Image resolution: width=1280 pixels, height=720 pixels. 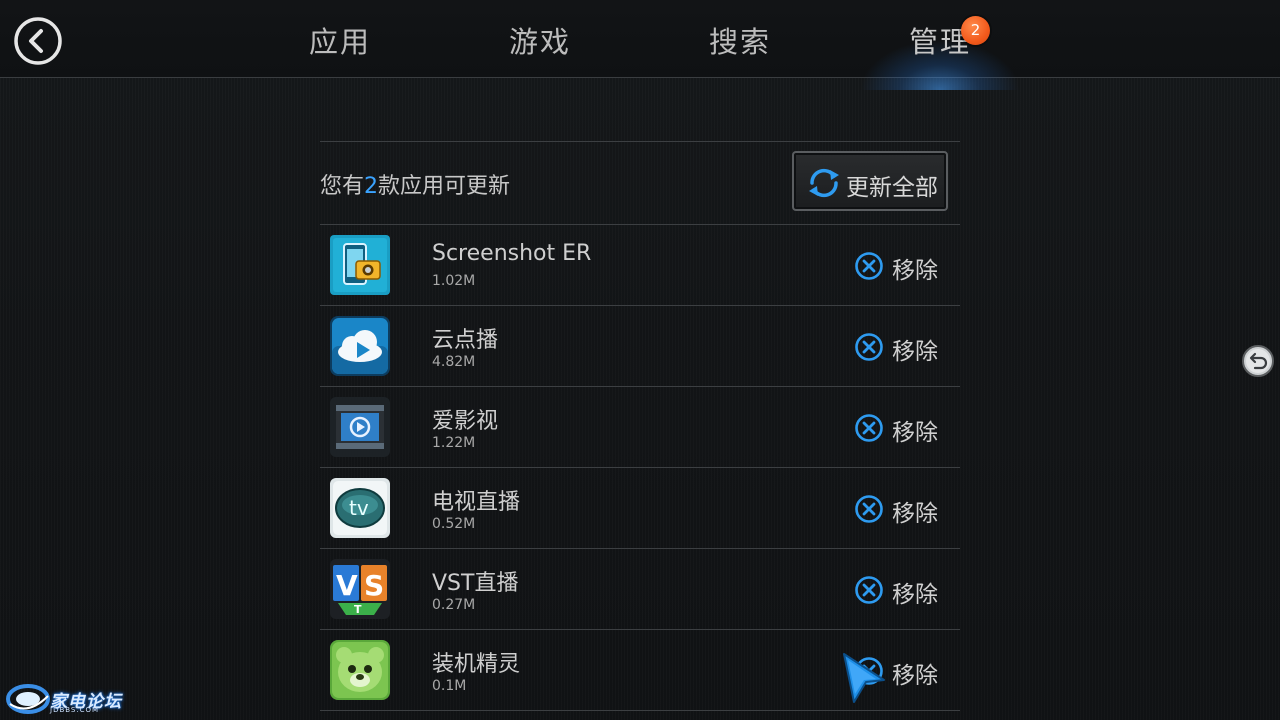 I want to click on svg-text: T, so click(x=358, y=609).